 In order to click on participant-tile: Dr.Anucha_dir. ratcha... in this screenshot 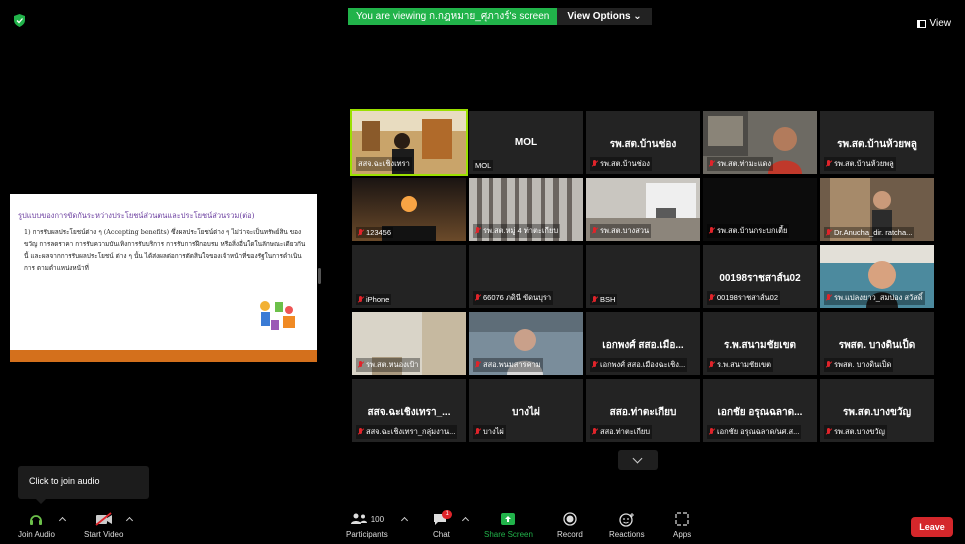, I will do `click(877, 209)`.